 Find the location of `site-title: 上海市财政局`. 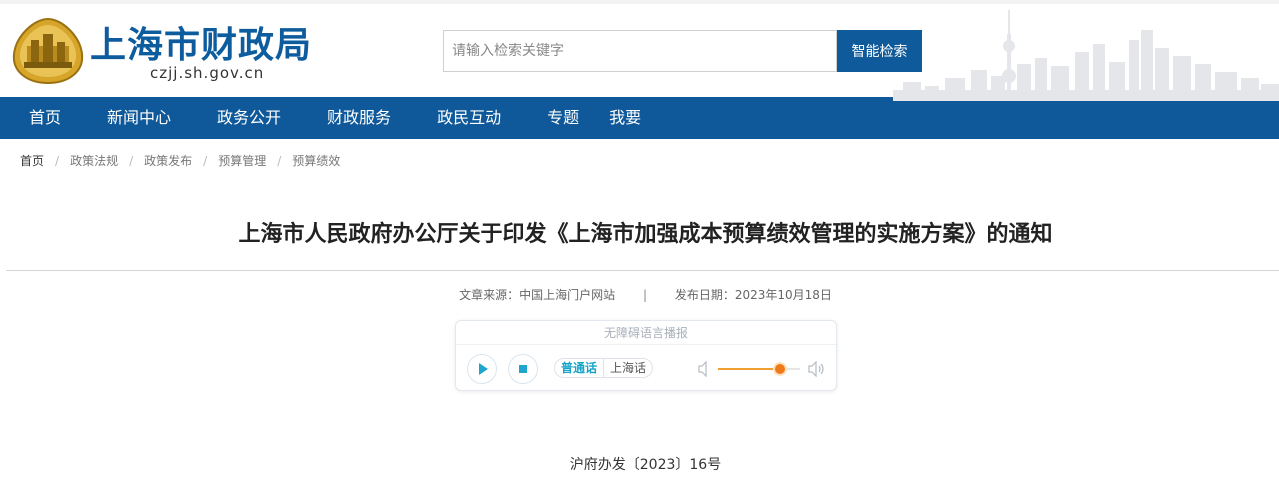

site-title: 上海市财政局 is located at coordinates (201, 42).